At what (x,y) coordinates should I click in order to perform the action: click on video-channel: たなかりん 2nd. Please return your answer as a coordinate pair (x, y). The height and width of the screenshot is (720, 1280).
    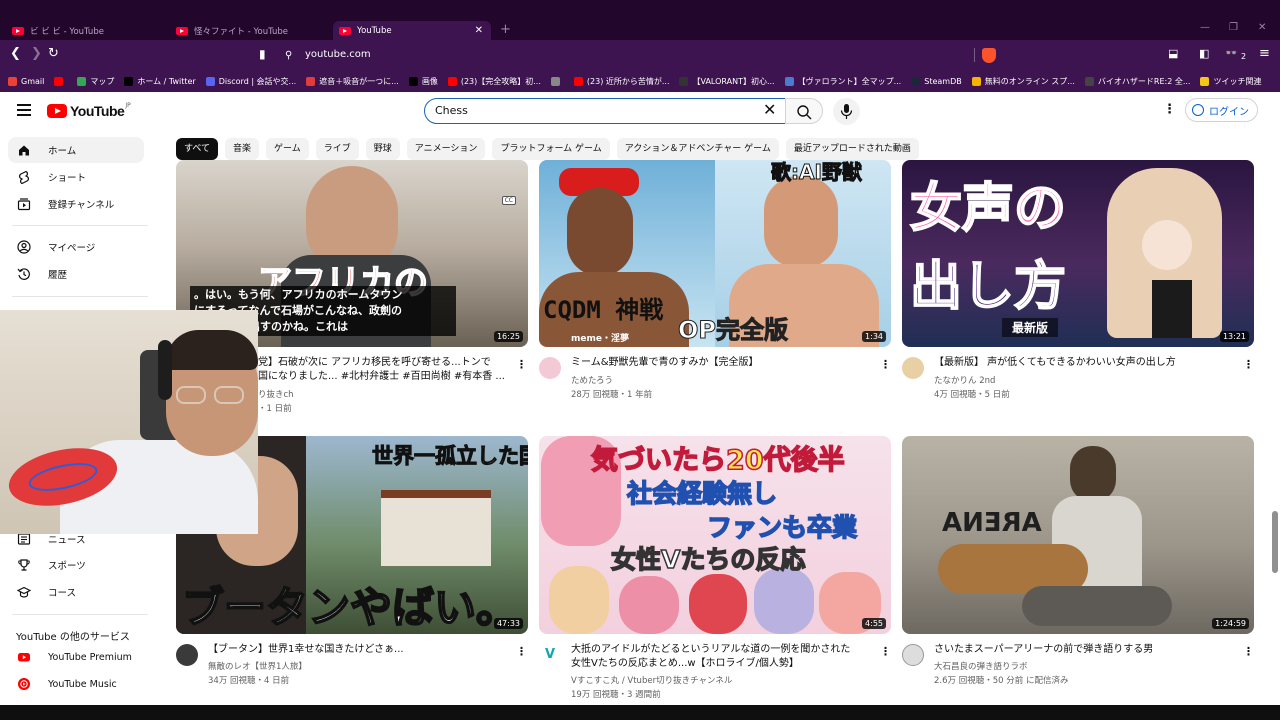
    Looking at the image, I should click on (964, 380).